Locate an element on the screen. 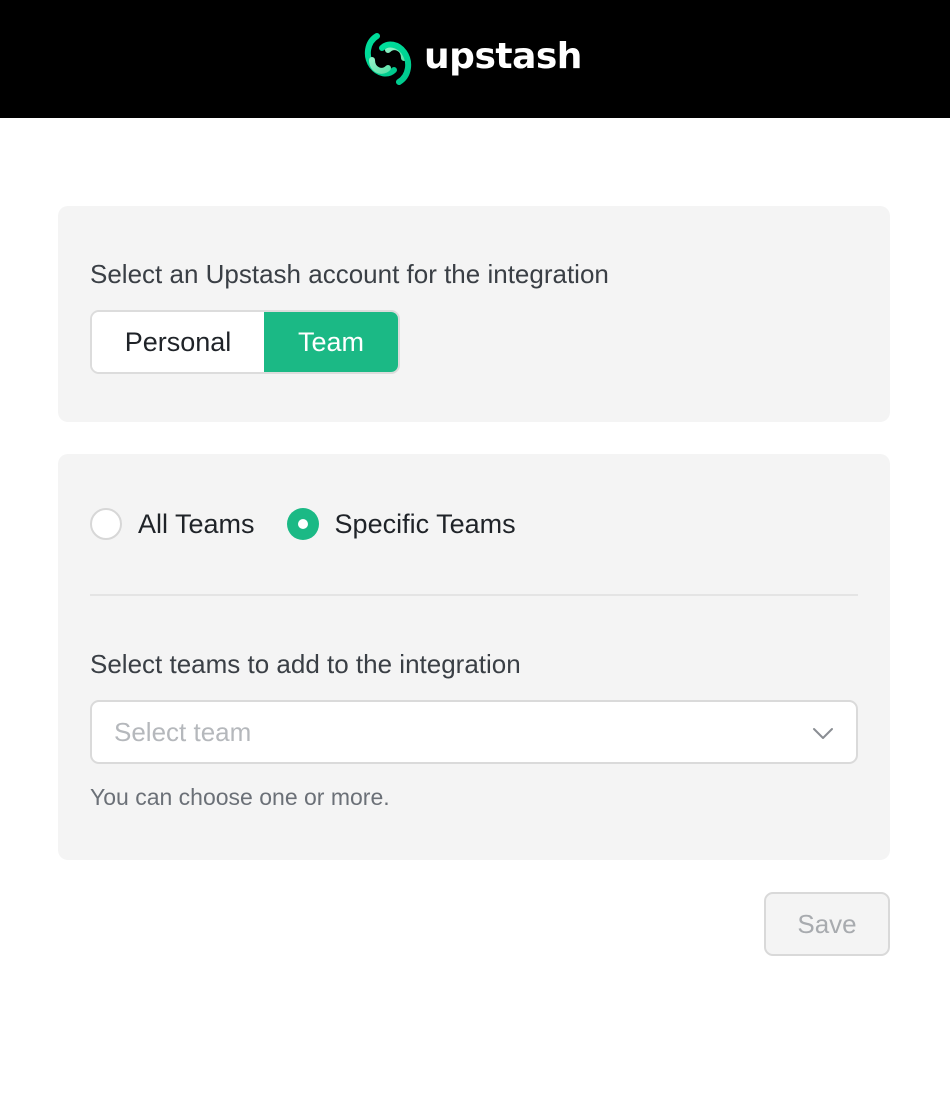 The height and width of the screenshot is (1104, 950). all-teams-label: All Teams is located at coordinates (196, 523).